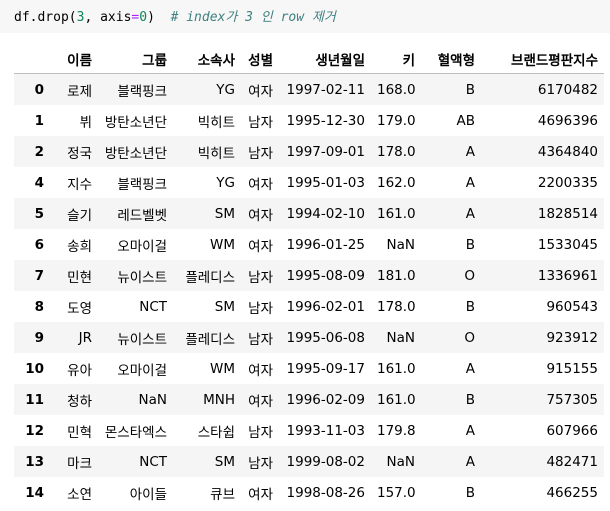 Image resolution: width=610 pixels, height=511 pixels. I want to click on table-row: 6 송희 오마이걸 WM 여자 1996-01-25 NaN B 1533045, so click(309, 244).